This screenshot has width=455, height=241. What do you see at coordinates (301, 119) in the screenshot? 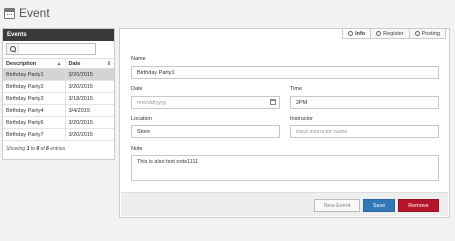
I see `instructor-label: Instructor` at bounding box center [301, 119].